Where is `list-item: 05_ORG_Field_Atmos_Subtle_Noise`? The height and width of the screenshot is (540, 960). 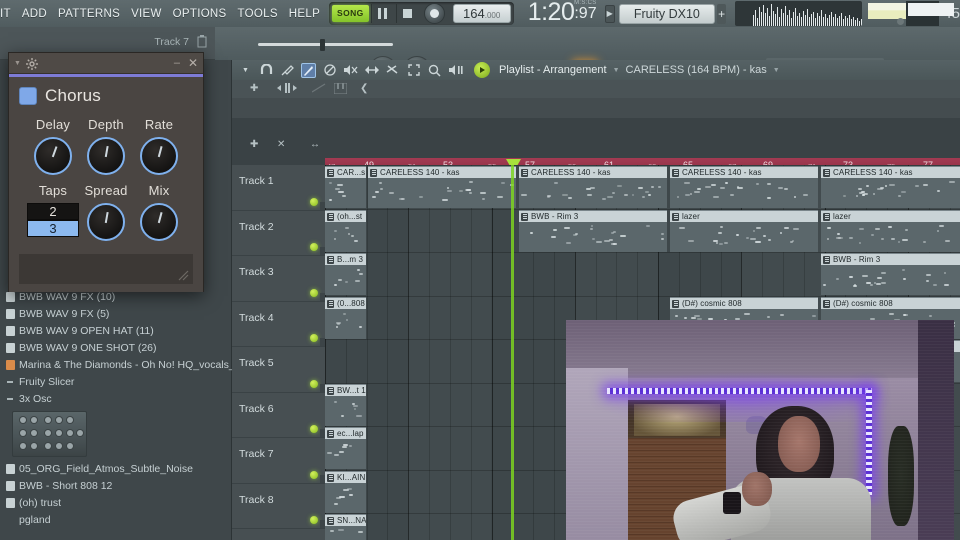 list-item: 05_ORG_Field_Atmos_Subtle_Noise is located at coordinates (119, 468).